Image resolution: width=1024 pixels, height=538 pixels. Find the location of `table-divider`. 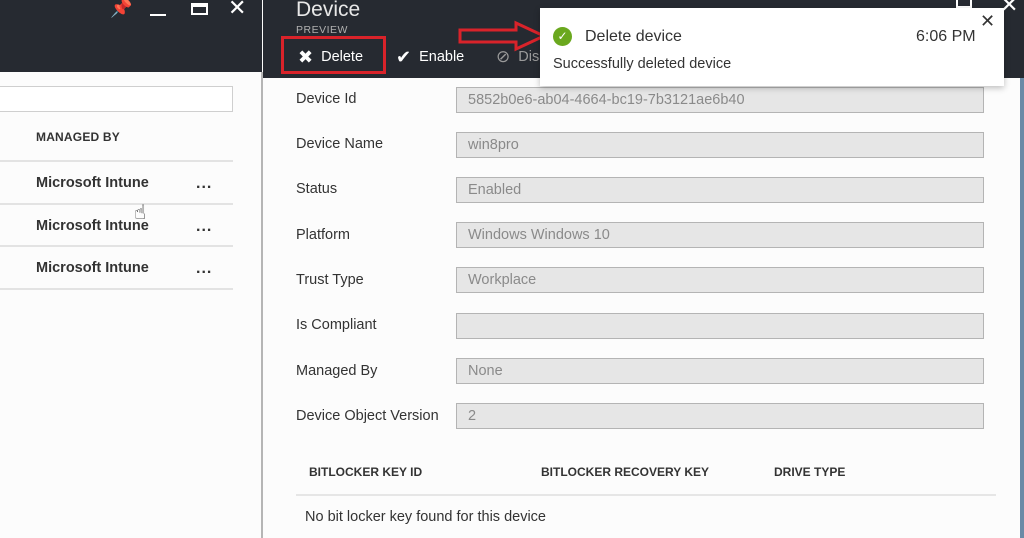

table-divider is located at coordinates (646, 495).